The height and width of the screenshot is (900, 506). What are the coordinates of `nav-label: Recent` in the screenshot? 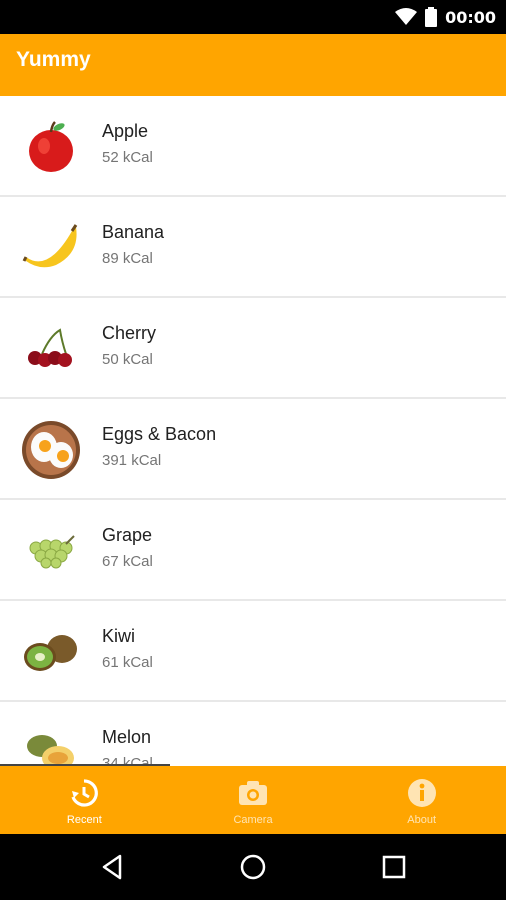 It's located at (84, 819).